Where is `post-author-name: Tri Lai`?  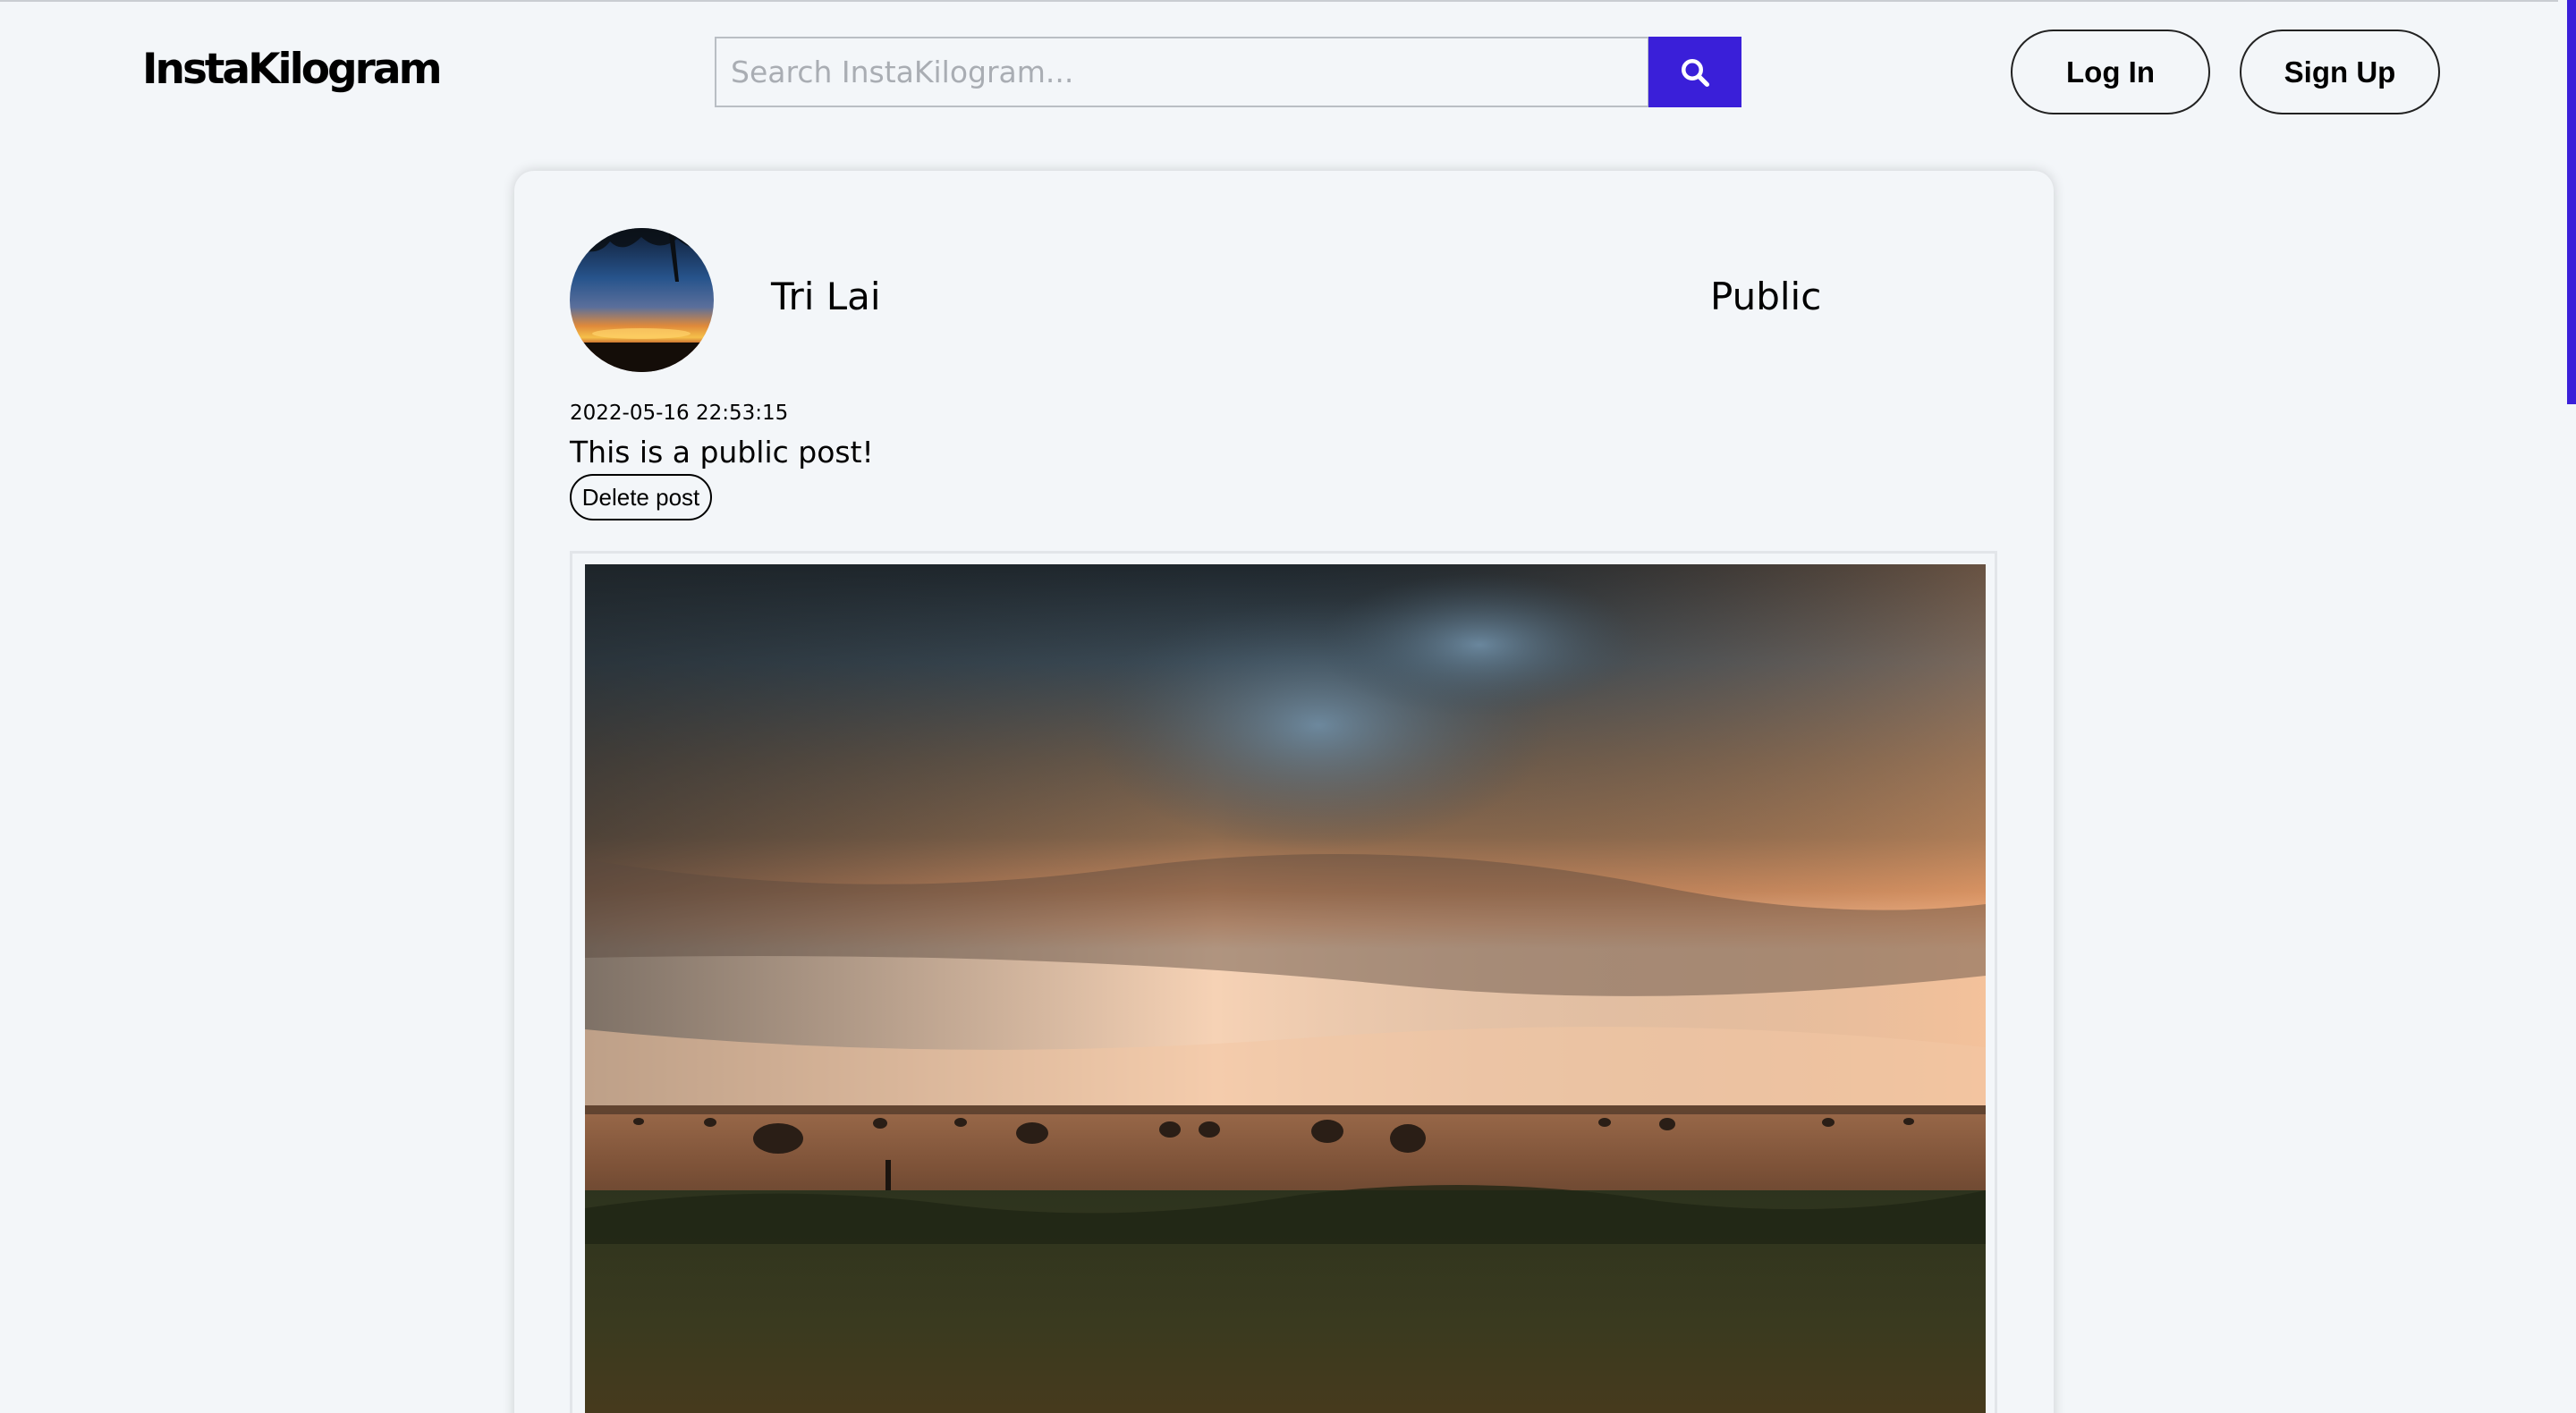
post-author-name: Tri Lai is located at coordinates (826, 296).